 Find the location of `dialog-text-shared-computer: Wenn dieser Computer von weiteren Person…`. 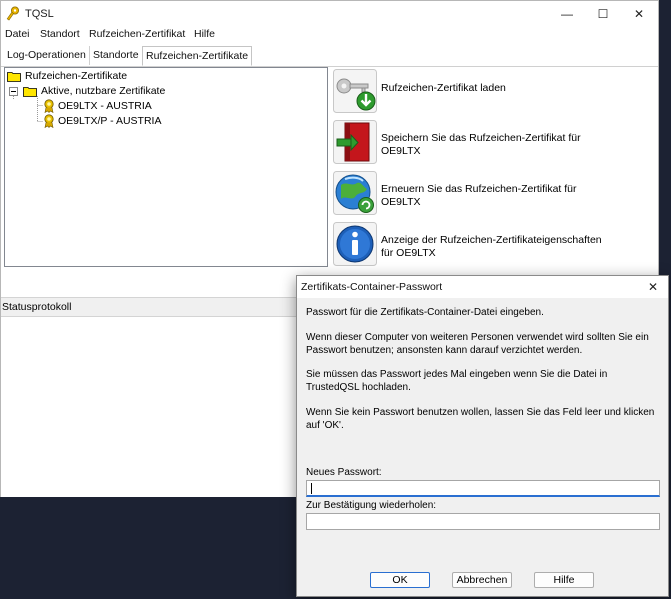

dialog-text-shared-computer: Wenn dieser Computer von weiteren Person… is located at coordinates (477, 344).